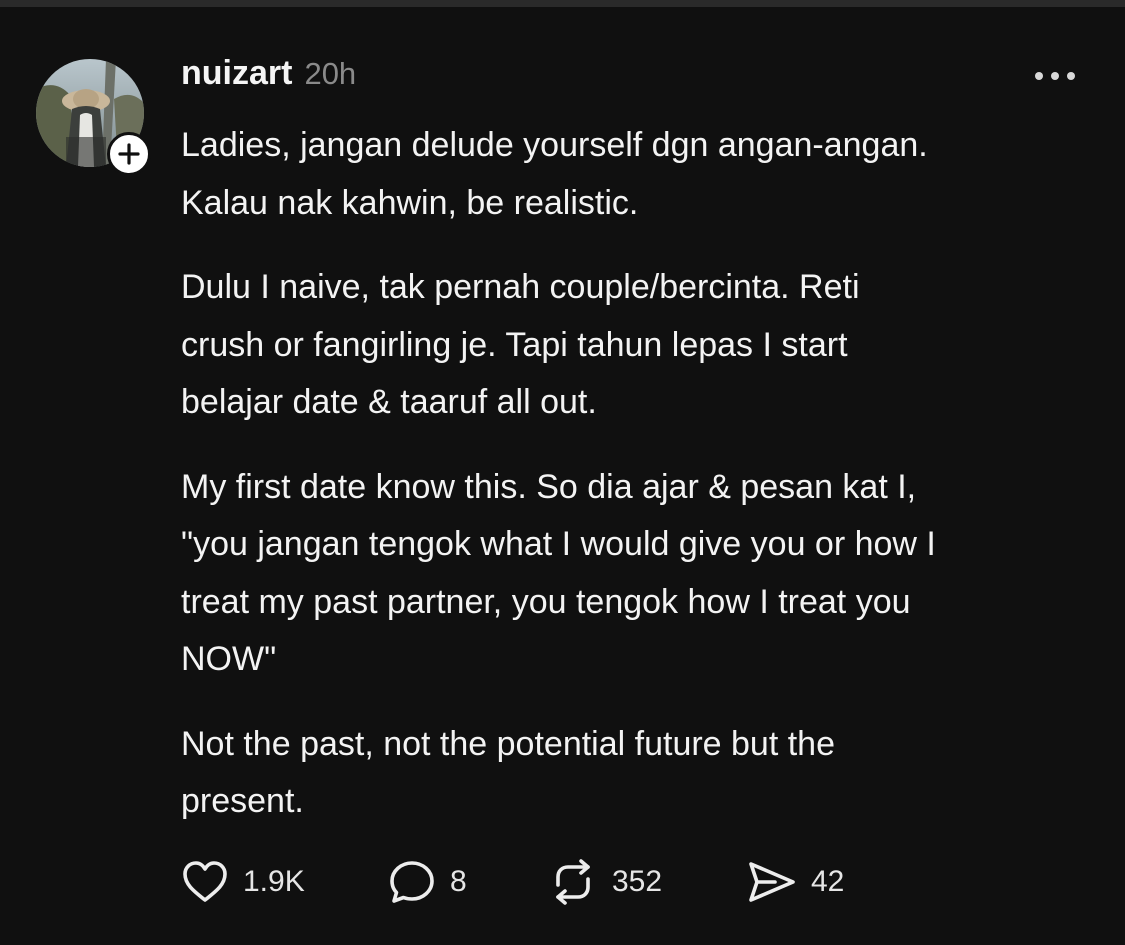 Image resolution: width=1125 pixels, height=945 pixels. Describe the element at coordinates (274, 881) in the screenshot. I see `like-count: 1.9K` at that location.